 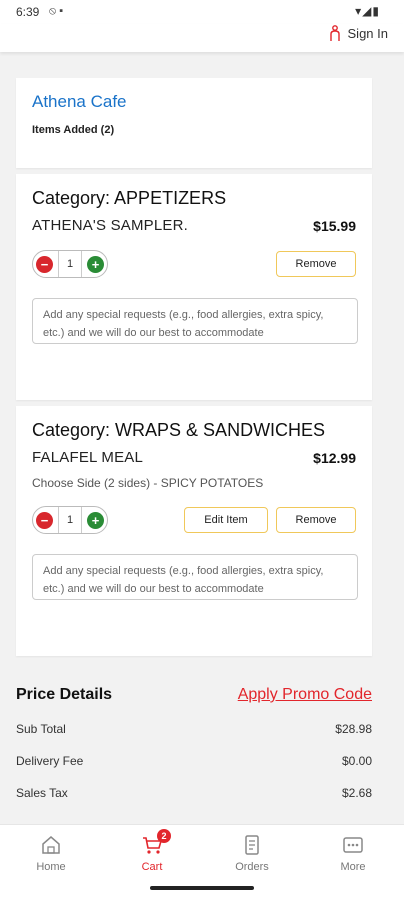 I want to click on nav-orders: Orders, so click(x=252, y=853).